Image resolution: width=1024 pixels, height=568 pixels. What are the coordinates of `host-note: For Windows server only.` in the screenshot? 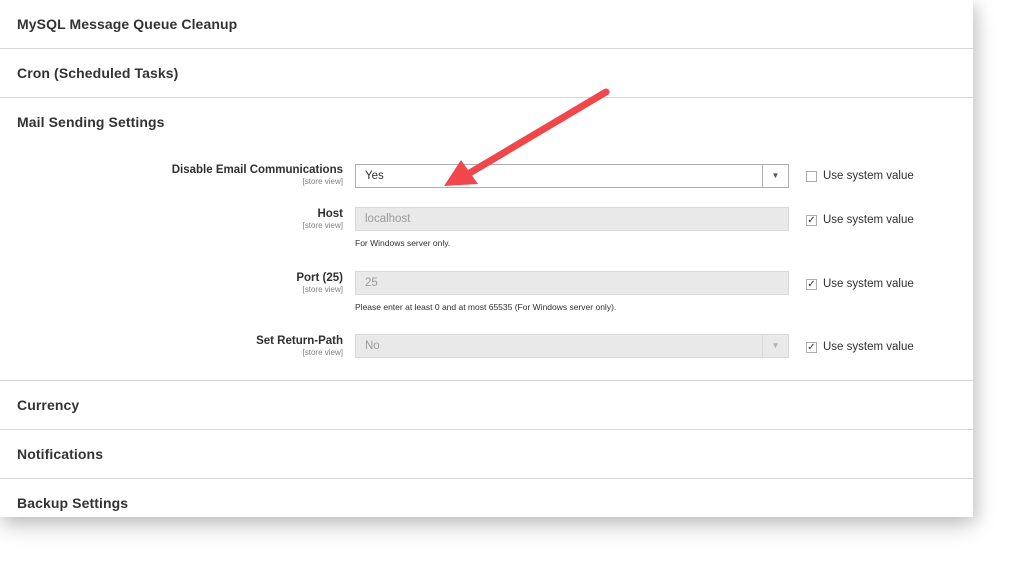 It's located at (403, 243).